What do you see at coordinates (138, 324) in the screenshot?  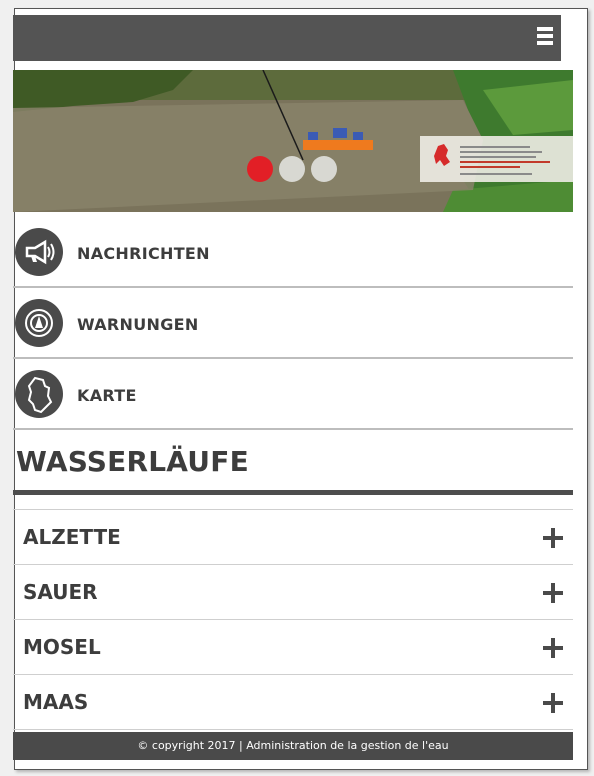 I see `nav-label-warnungen: WARNUNGEN` at bounding box center [138, 324].